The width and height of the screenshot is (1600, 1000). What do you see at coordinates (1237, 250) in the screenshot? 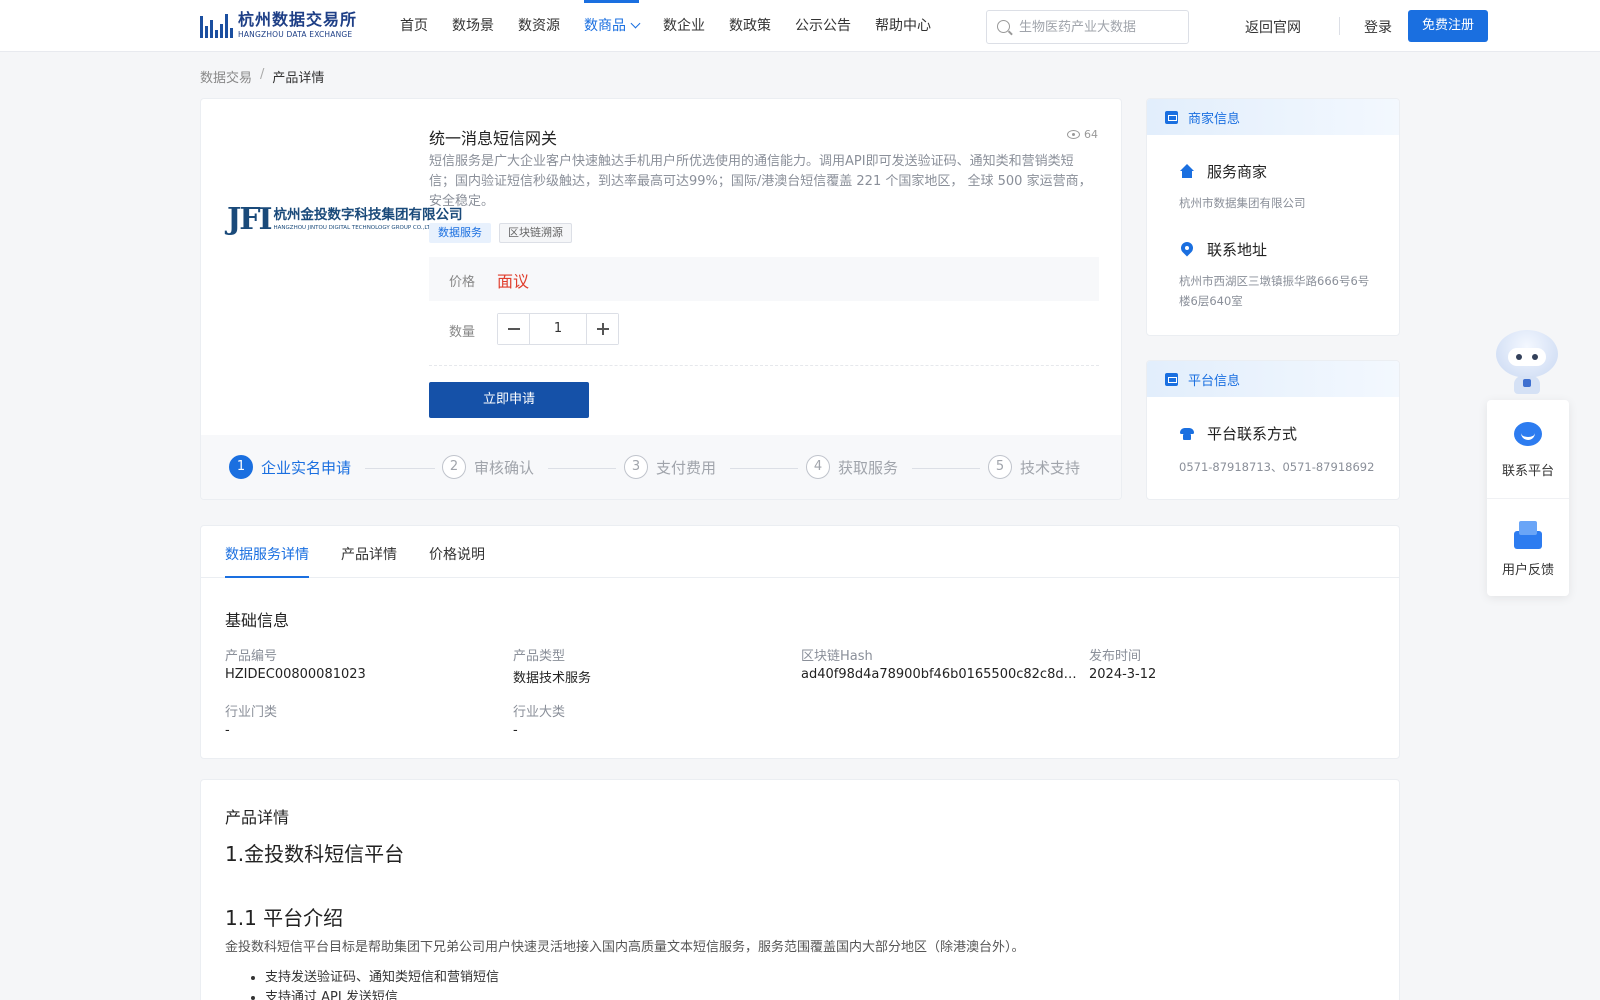
I see `contact-address-title: 联系地址` at bounding box center [1237, 250].